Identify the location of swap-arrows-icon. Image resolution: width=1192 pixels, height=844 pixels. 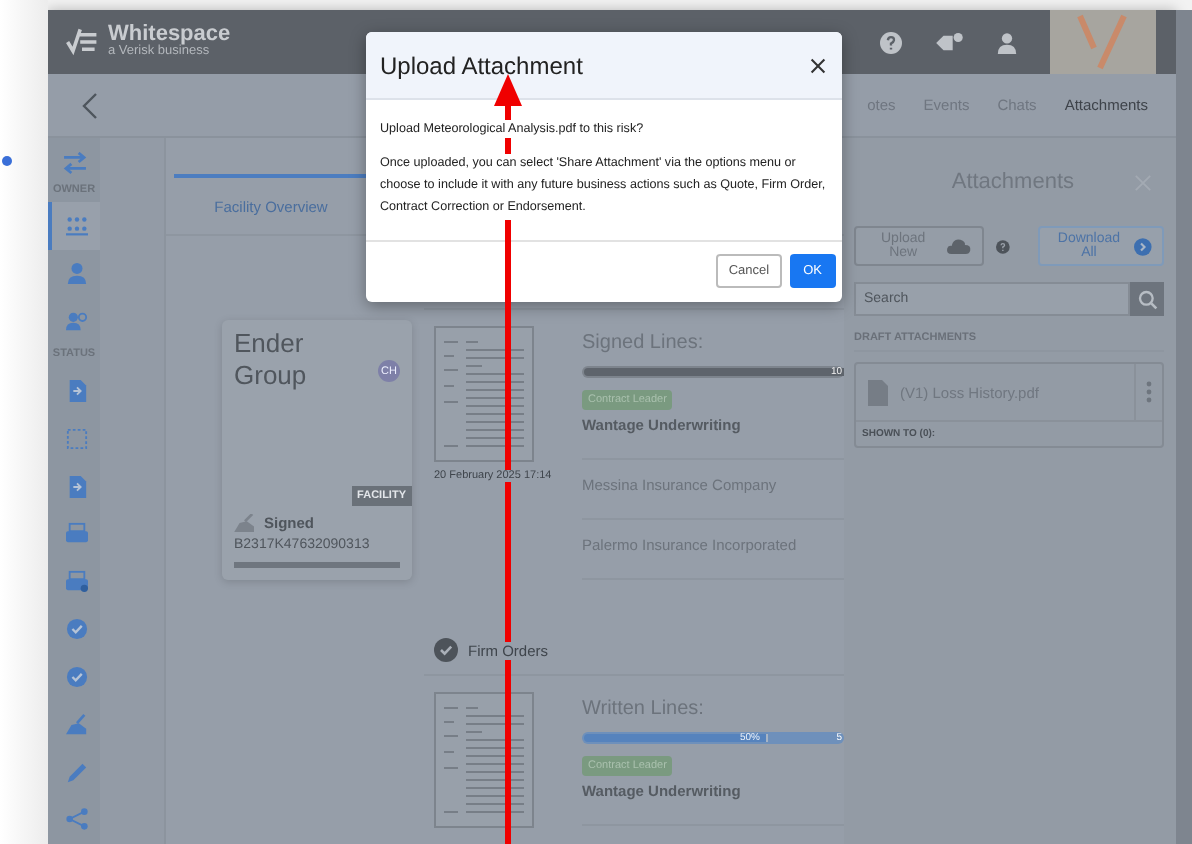
(74, 163).